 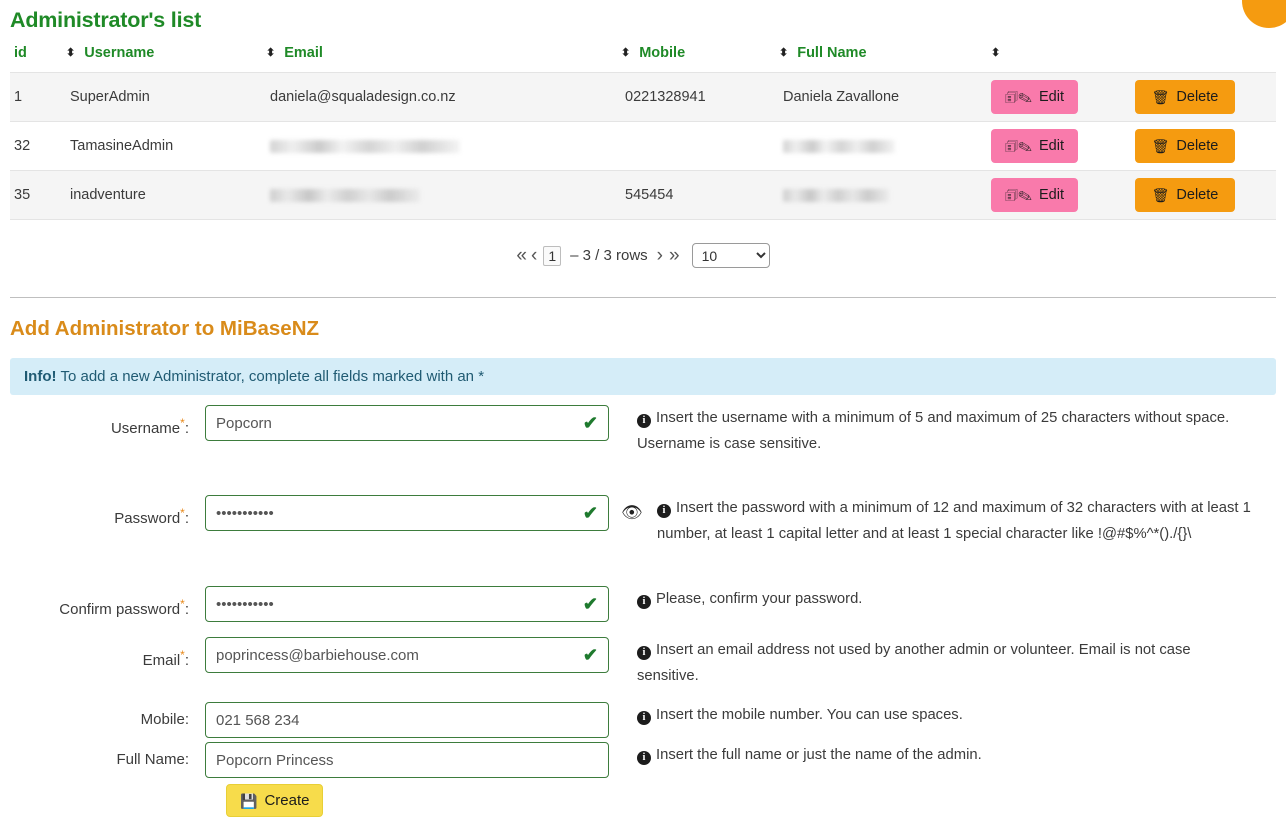 I want to click on next-page-icon: ›, so click(x=660, y=255).